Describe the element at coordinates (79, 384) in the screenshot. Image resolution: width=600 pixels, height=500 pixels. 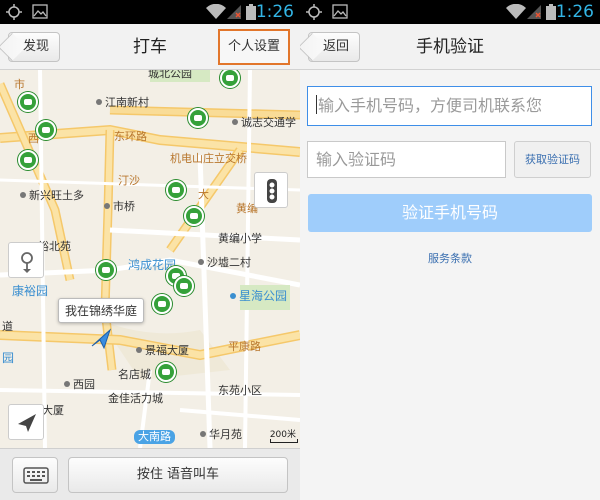
I see `map-label: 西园` at that location.